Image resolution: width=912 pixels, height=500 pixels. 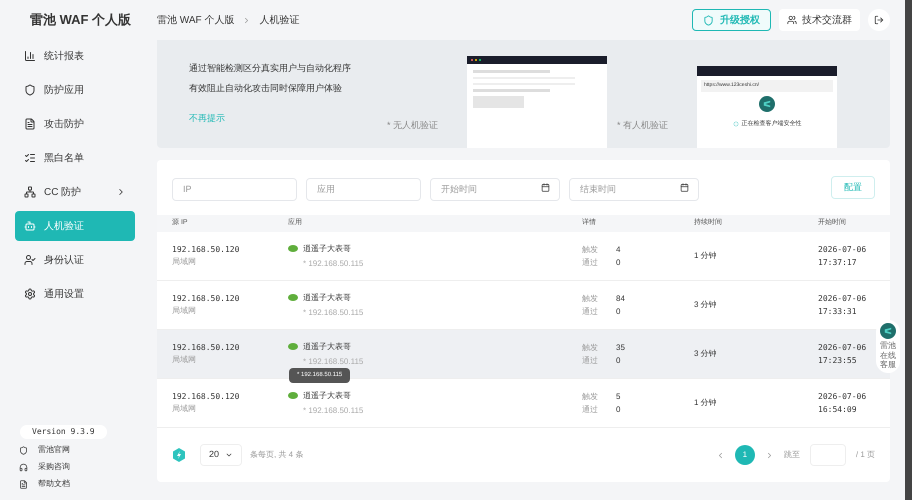 I want to click on sidebar-item: 通用设置, so click(x=75, y=294).